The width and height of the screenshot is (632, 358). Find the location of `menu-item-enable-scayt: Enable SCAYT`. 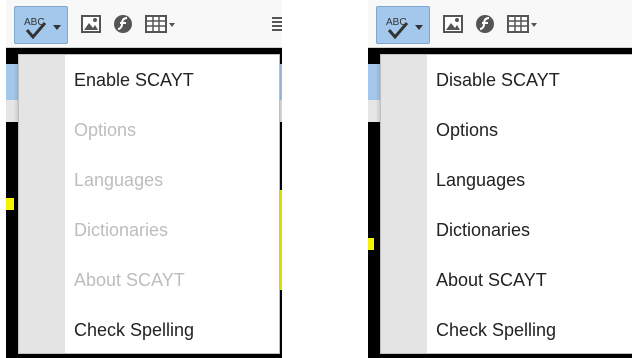

menu-item-enable-scayt: Enable SCAYT is located at coordinates (172, 80).